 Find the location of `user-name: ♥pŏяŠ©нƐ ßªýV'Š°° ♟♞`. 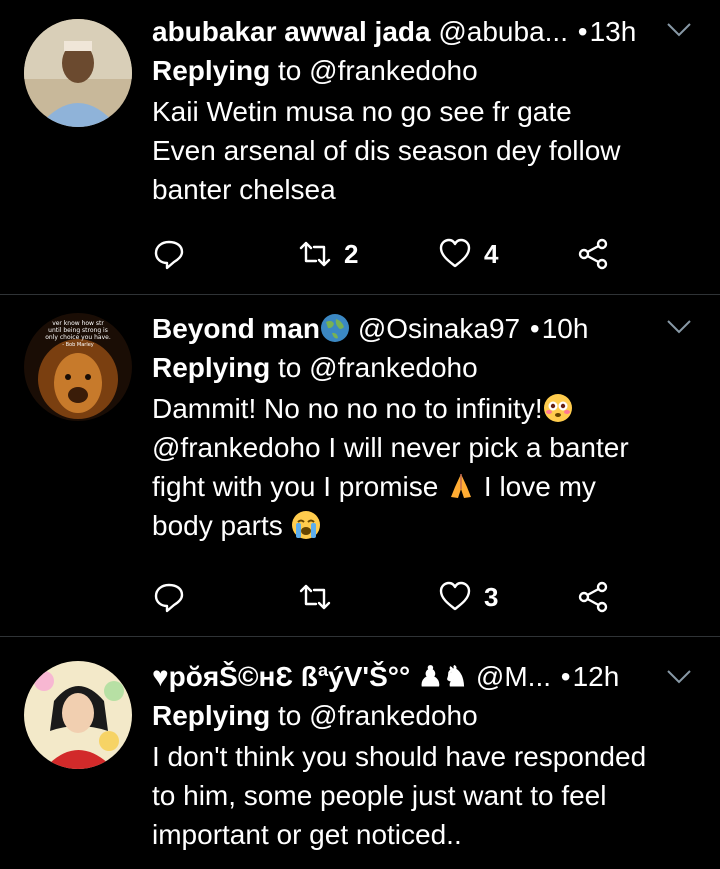

user-name: ♥pŏяŠ©нƐ ßªýV'Š°° ♟♞ is located at coordinates (310, 676).